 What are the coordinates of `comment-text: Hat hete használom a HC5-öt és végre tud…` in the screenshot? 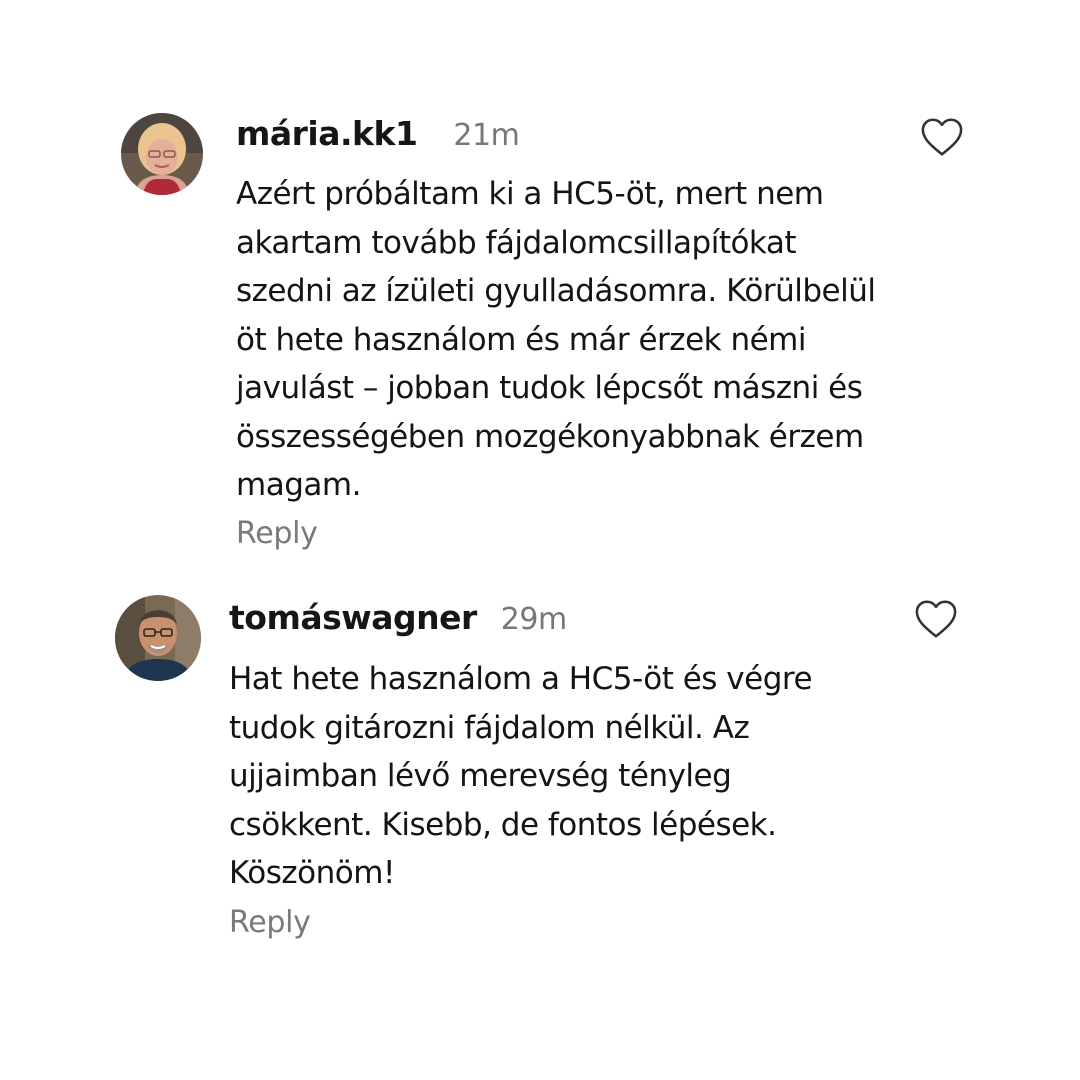 It's located at (521, 776).